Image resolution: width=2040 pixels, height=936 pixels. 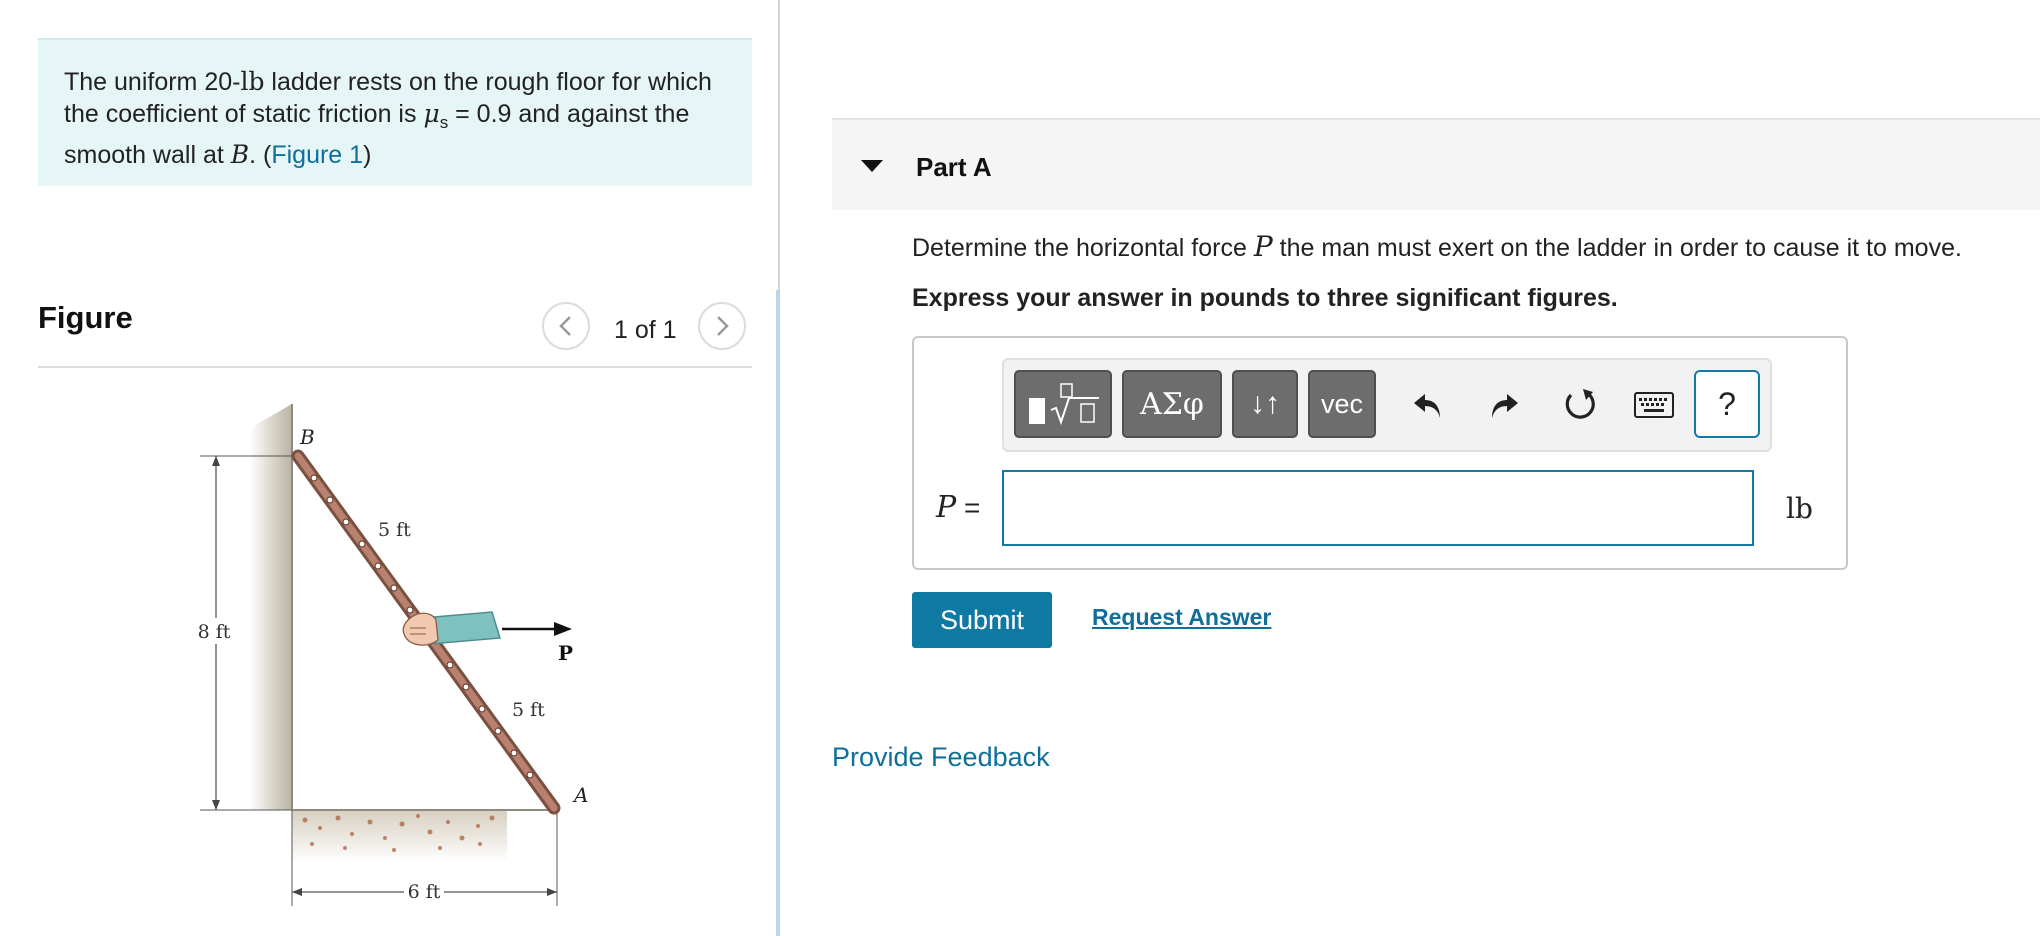 What do you see at coordinates (528, 710) in the screenshot?
I see `lower-length-label: 5 ft` at bounding box center [528, 710].